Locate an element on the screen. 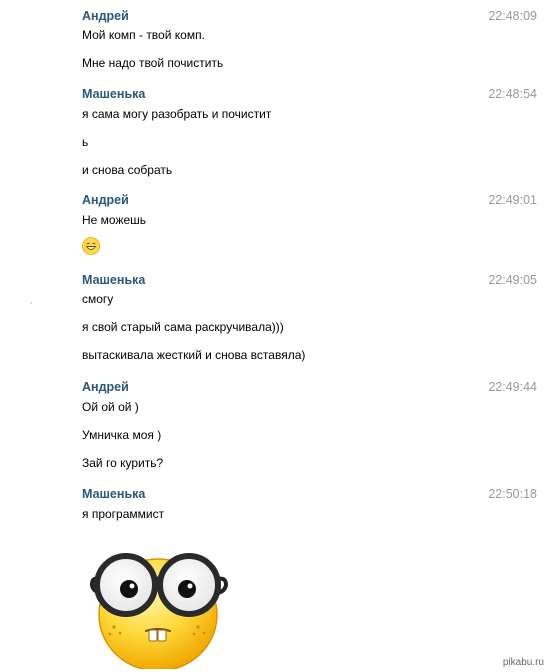  message-text: я сама могу разобрать и почистит is located at coordinates (177, 114).